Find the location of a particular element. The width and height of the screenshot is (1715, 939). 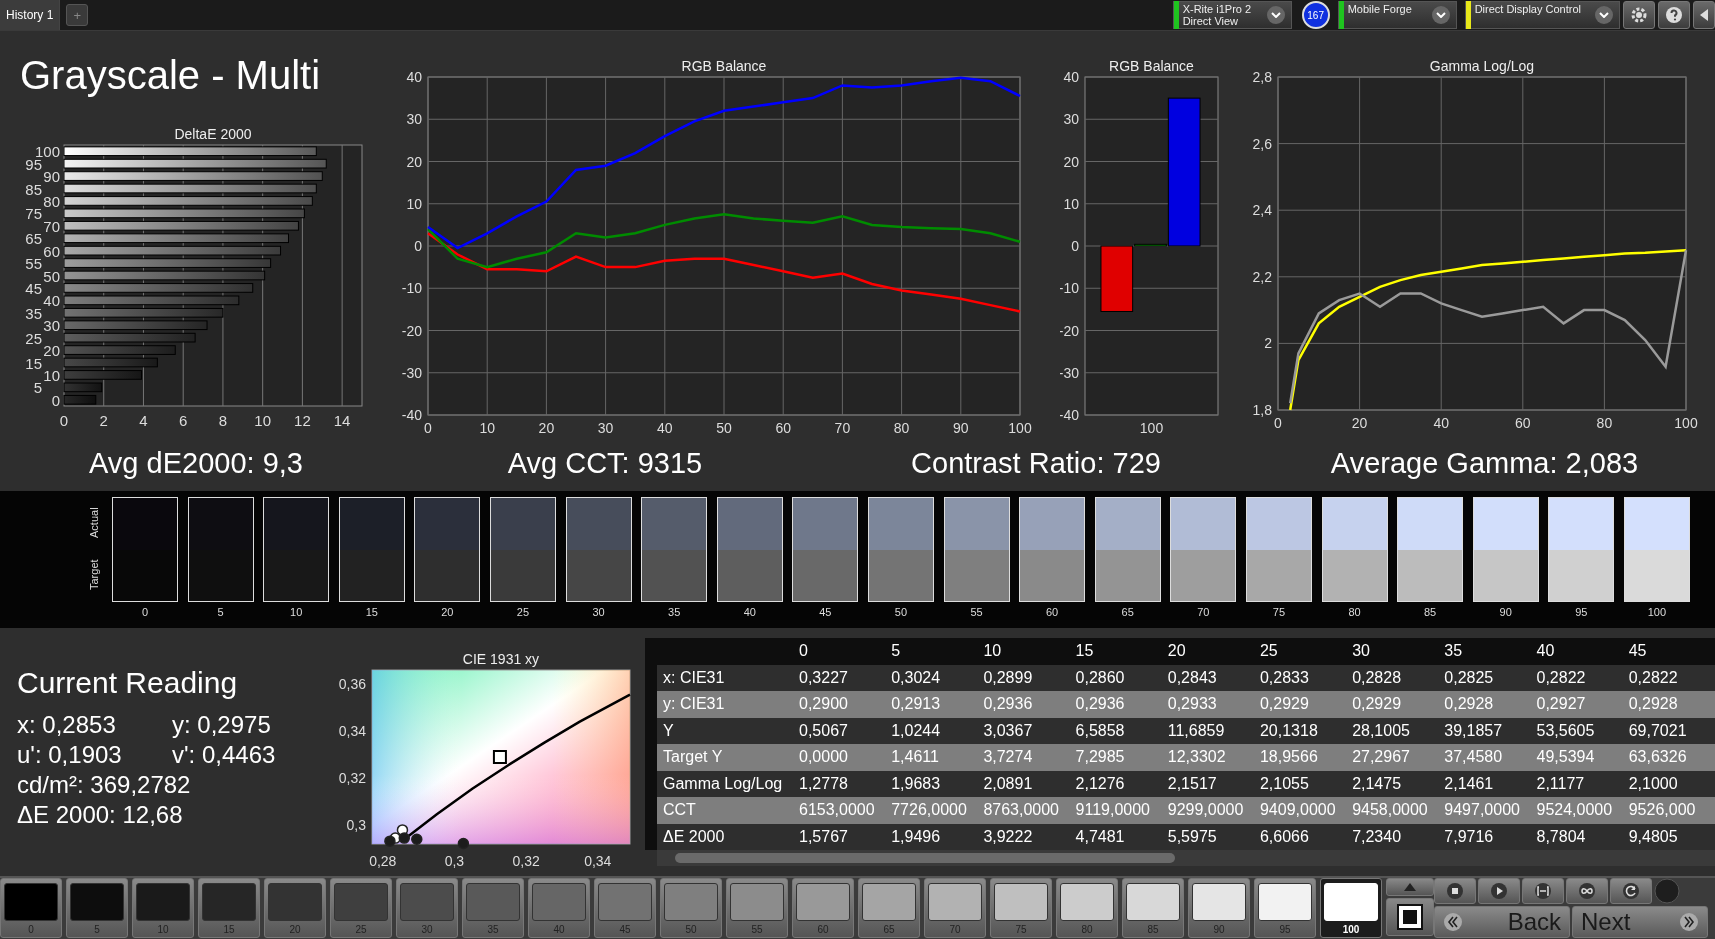

column-header: 15 is located at coordinates (1115, 651).